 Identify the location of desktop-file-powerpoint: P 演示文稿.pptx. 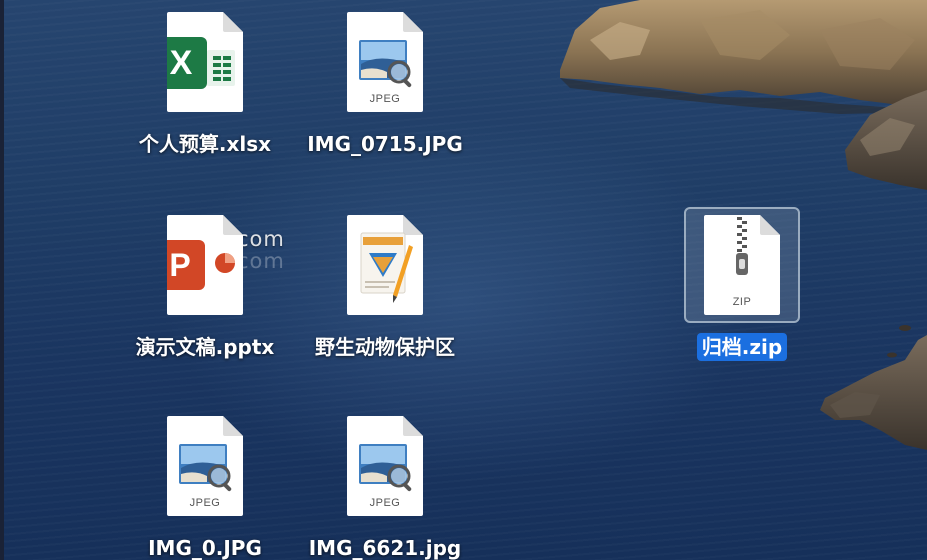
(205, 288).